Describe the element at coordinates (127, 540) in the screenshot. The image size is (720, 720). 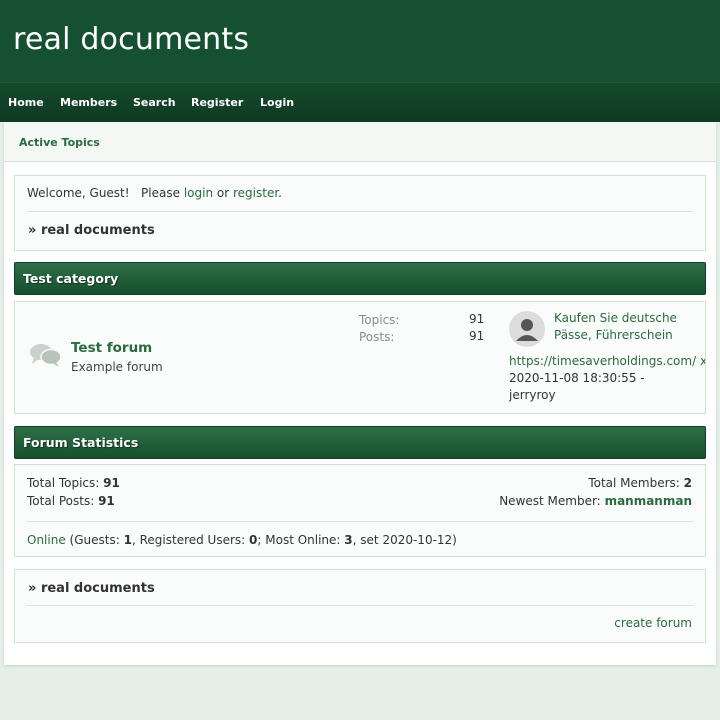
I see `guests-value: 1` at that location.